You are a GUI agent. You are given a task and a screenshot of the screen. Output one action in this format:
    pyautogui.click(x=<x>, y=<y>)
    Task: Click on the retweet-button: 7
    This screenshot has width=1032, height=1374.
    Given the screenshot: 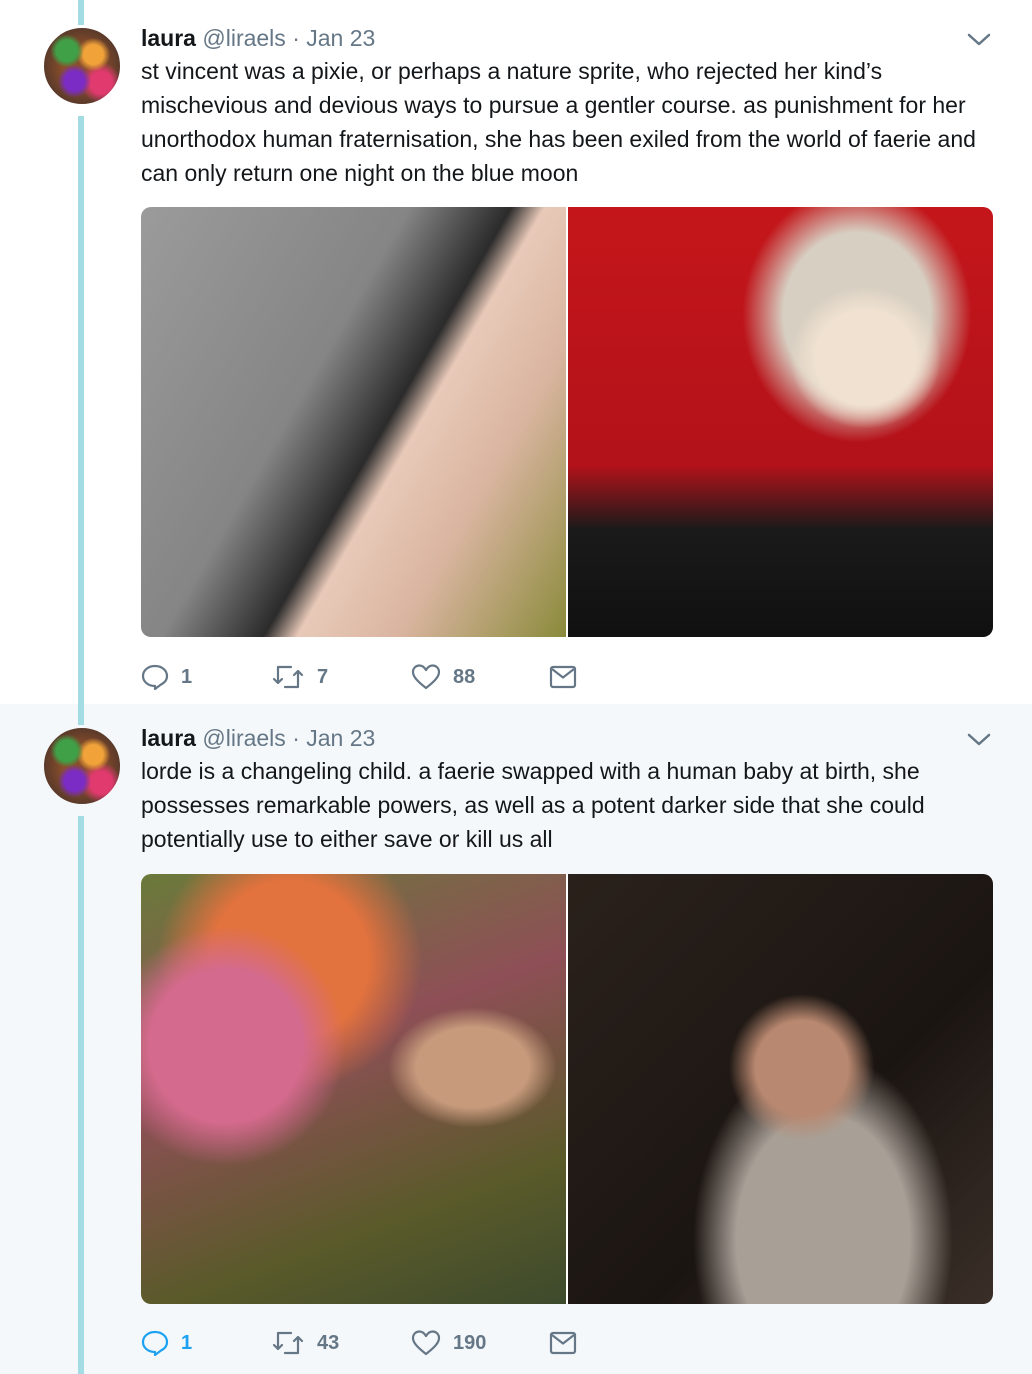 What is the action you would take?
    pyautogui.click(x=341, y=677)
    